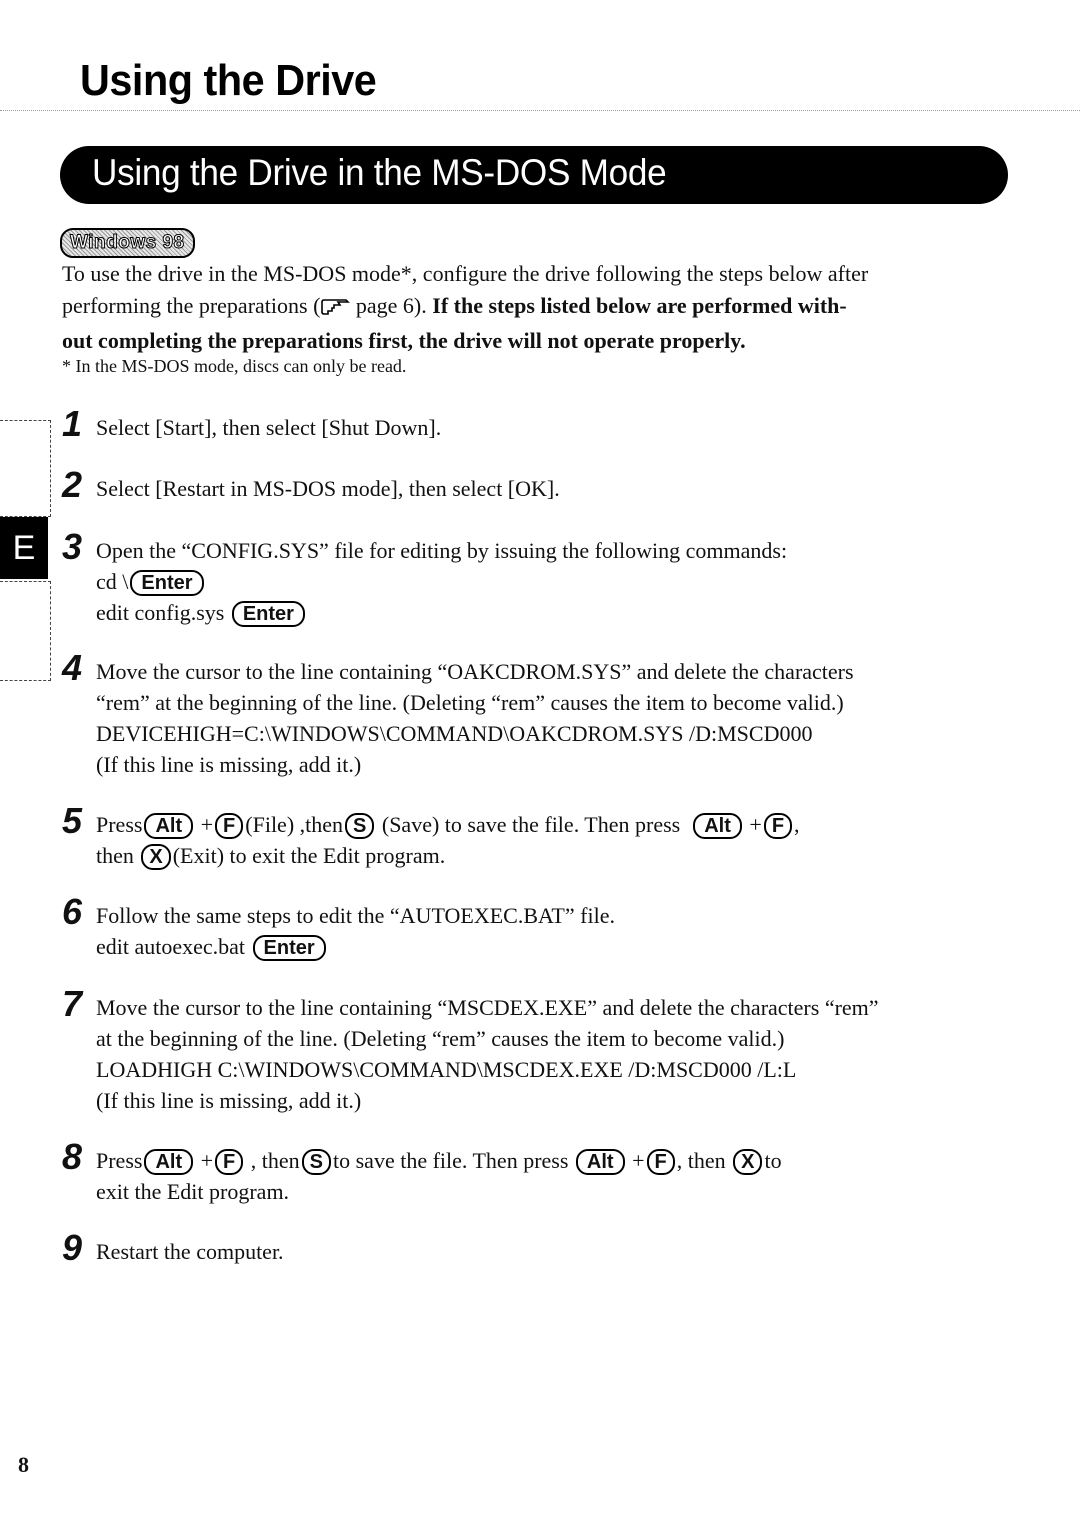  Describe the element at coordinates (335, 309) in the screenshot. I see `pointing-hand-icon` at that location.